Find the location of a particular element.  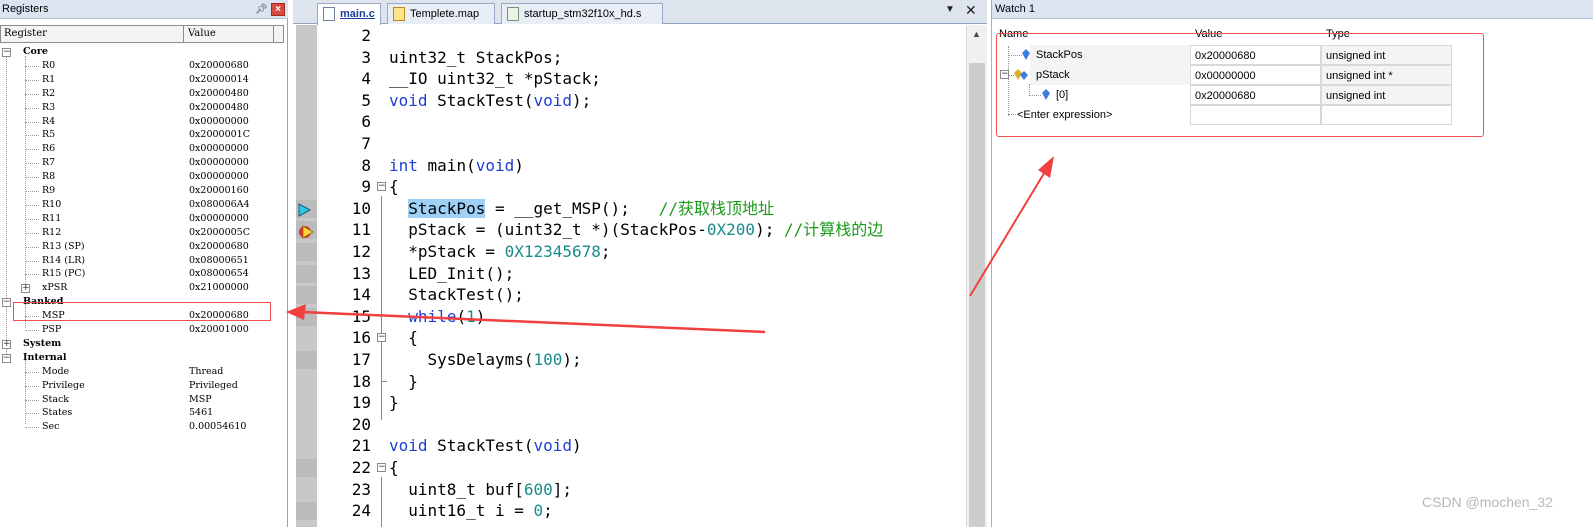

register-row: R2 0x20000480 is located at coordinates (142, 94).